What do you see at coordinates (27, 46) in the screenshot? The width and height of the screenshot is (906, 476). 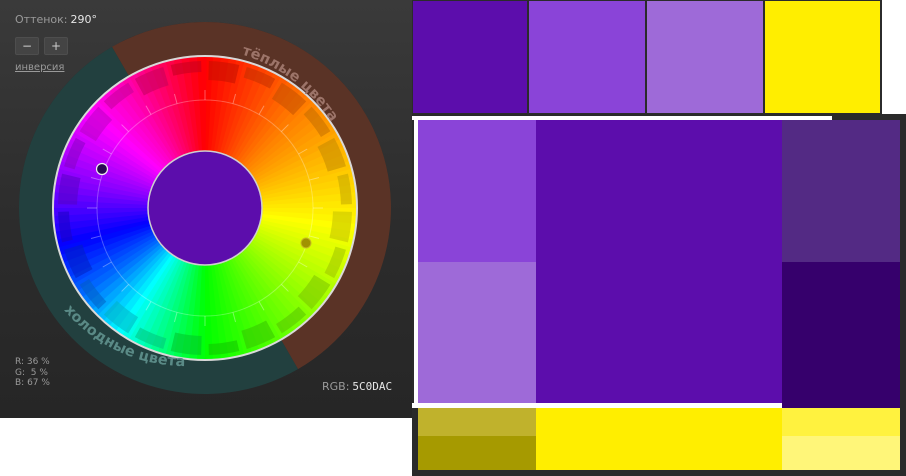 I see `hue-decrease-button: −` at bounding box center [27, 46].